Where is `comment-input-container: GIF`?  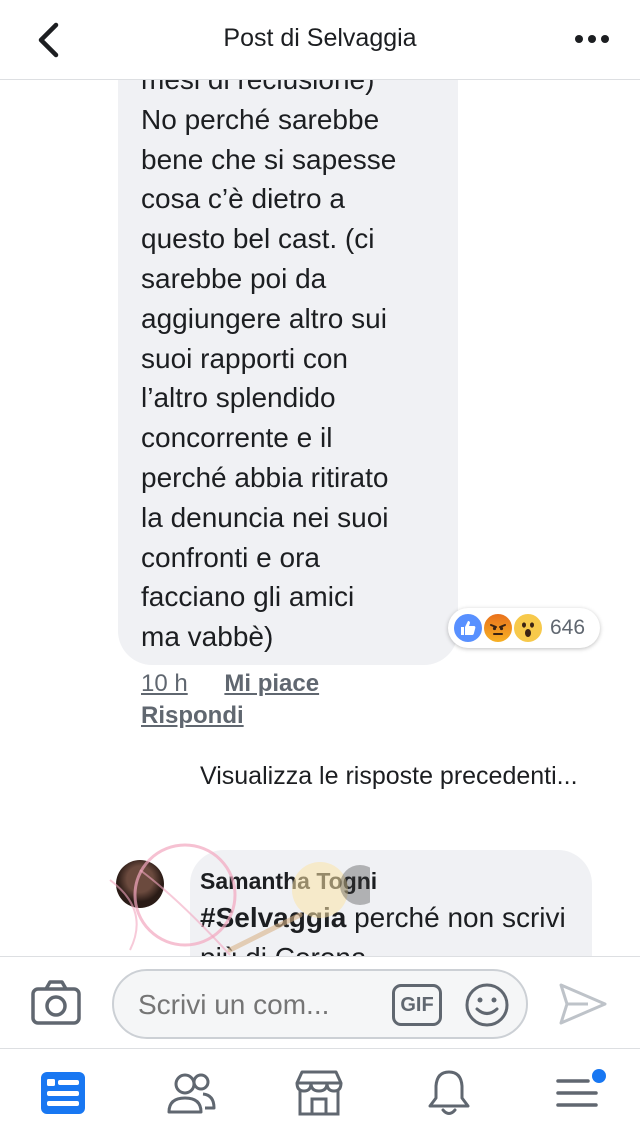 comment-input-container: GIF is located at coordinates (320, 1004).